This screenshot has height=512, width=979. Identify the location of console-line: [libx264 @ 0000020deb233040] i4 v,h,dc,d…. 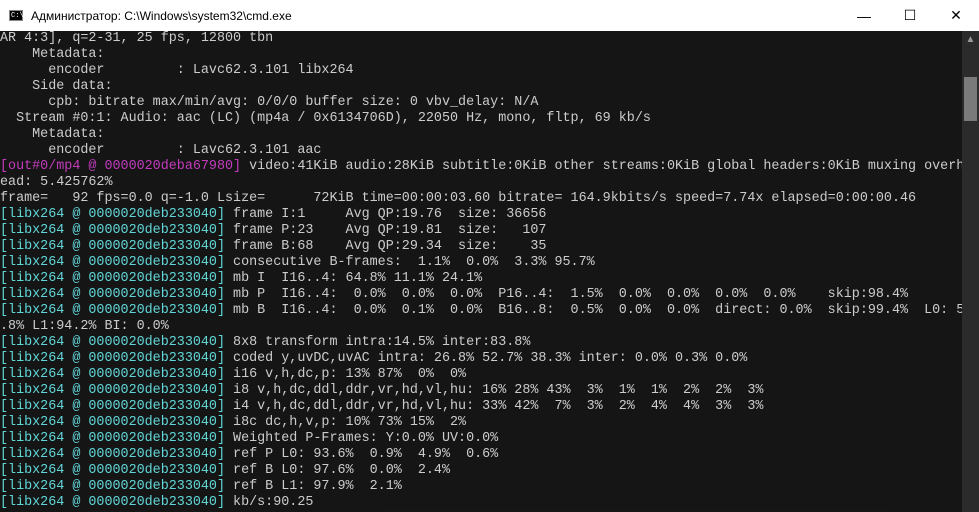
(481, 407).